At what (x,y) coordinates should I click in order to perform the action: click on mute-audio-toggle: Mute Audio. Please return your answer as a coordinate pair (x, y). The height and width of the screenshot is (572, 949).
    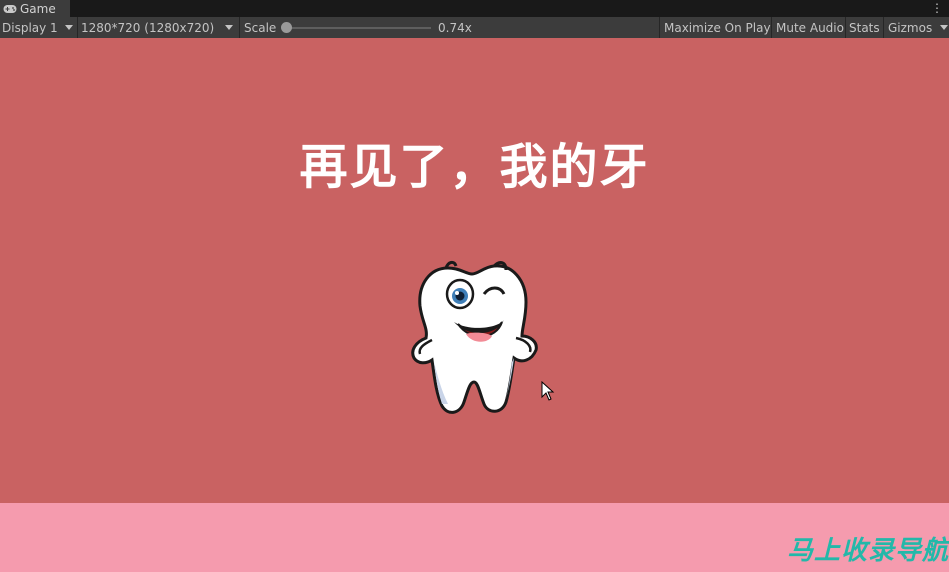
    Looking at the image, I should click on (810, 27).